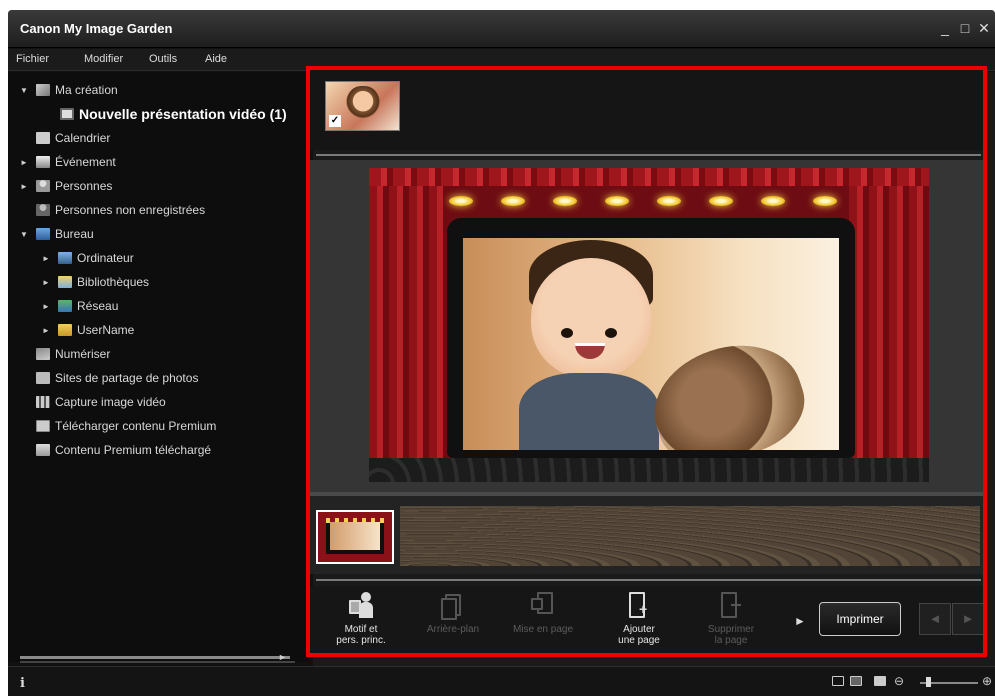 The width and height of the screenshot is (995, 696). I want to click on sidebar-item-bureau: ▼ Bureau, so click(57, 234).